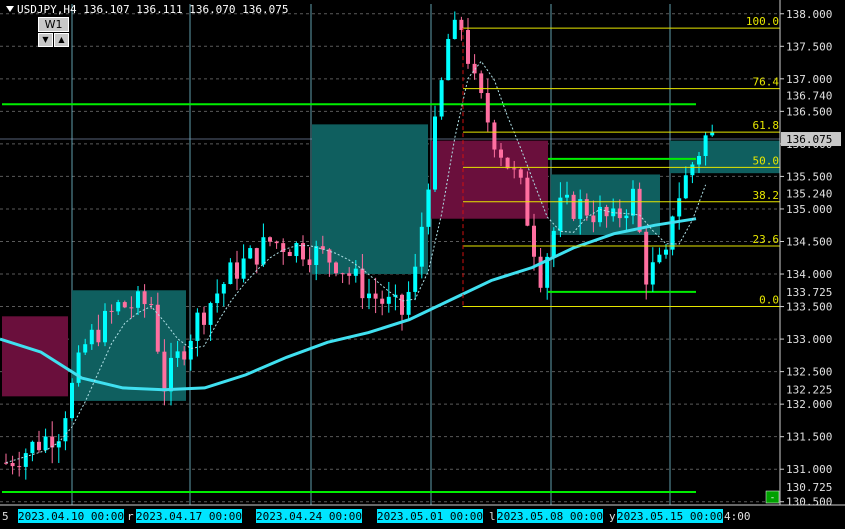  What do you see at coordinates (809, 274) in the screenshot?
I see `y-tick-label: 134.000` at bounding box center [809, 274].